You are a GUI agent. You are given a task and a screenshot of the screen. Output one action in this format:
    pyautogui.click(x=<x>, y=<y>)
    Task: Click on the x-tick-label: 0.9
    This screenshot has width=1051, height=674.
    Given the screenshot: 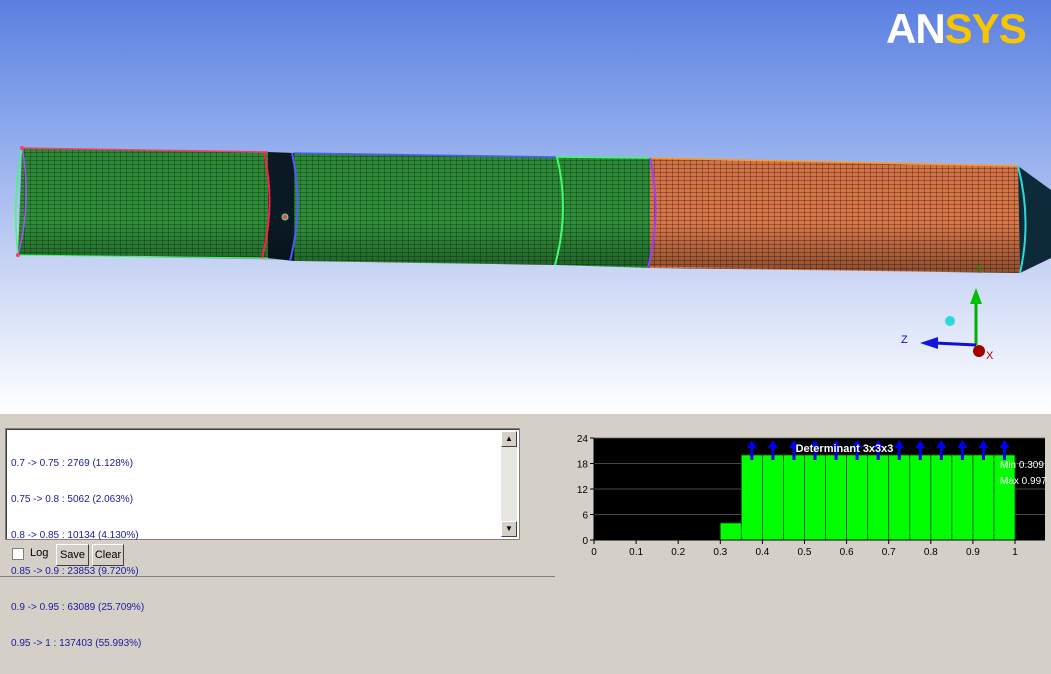 What is the action you would take?
    pyautogui.click(x=973, y=552)
    